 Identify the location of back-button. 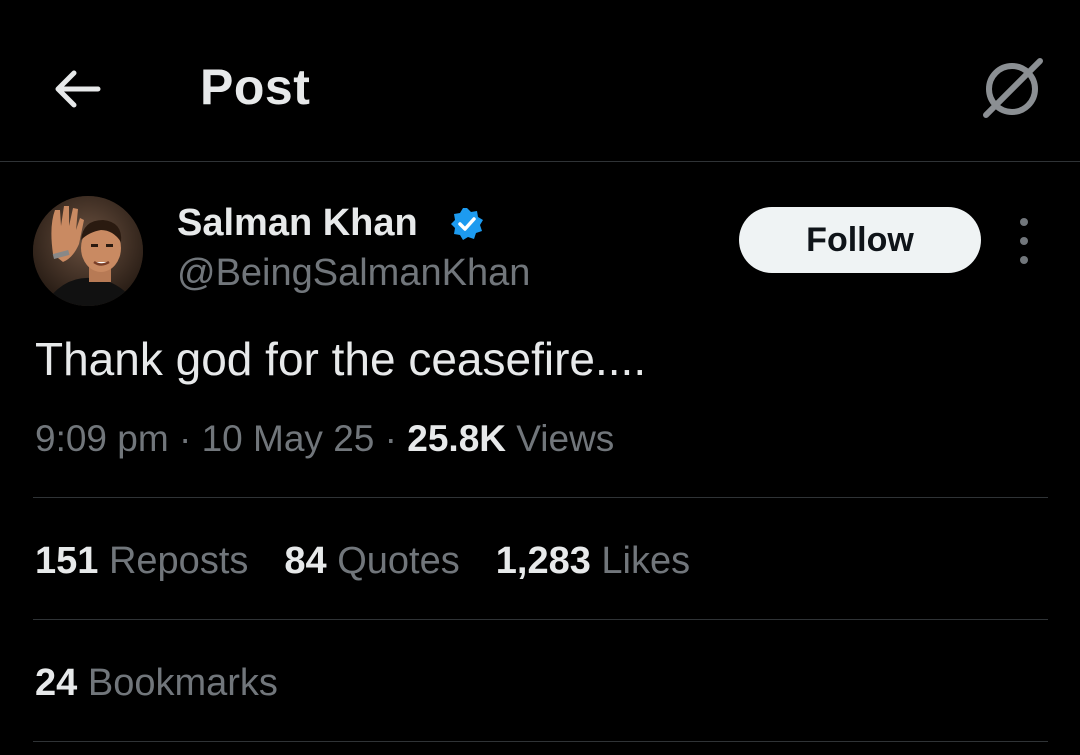
(77, 89).